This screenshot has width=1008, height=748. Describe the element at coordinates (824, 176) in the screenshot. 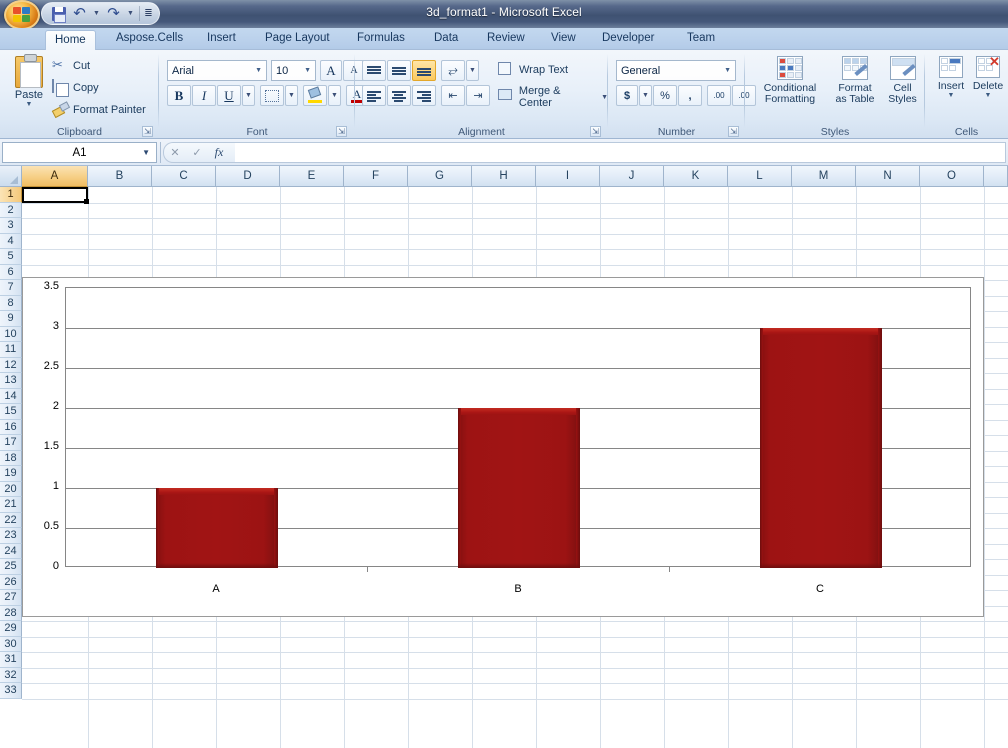

I see `column-header-m: M` at that location.